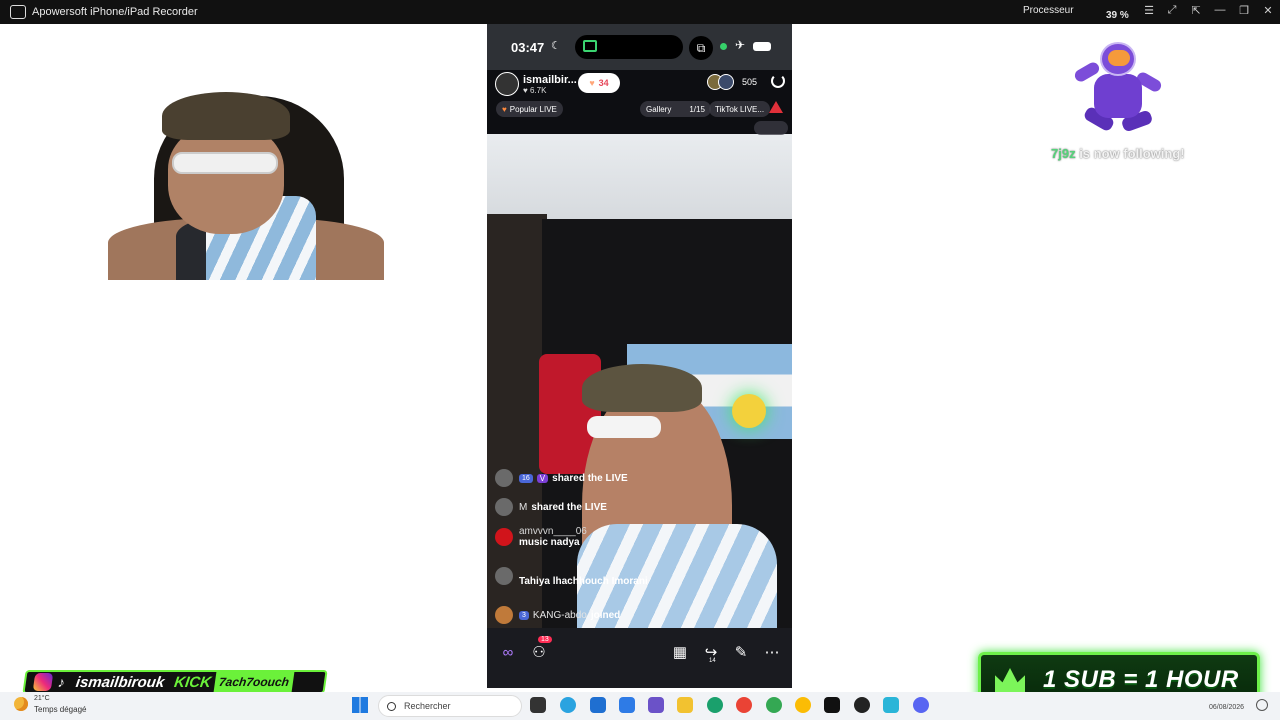 The width and height of the screenshot is (1280, 720). I want to click on host-info: ismailbir... ♥ 6.7K, so click(536, 84).